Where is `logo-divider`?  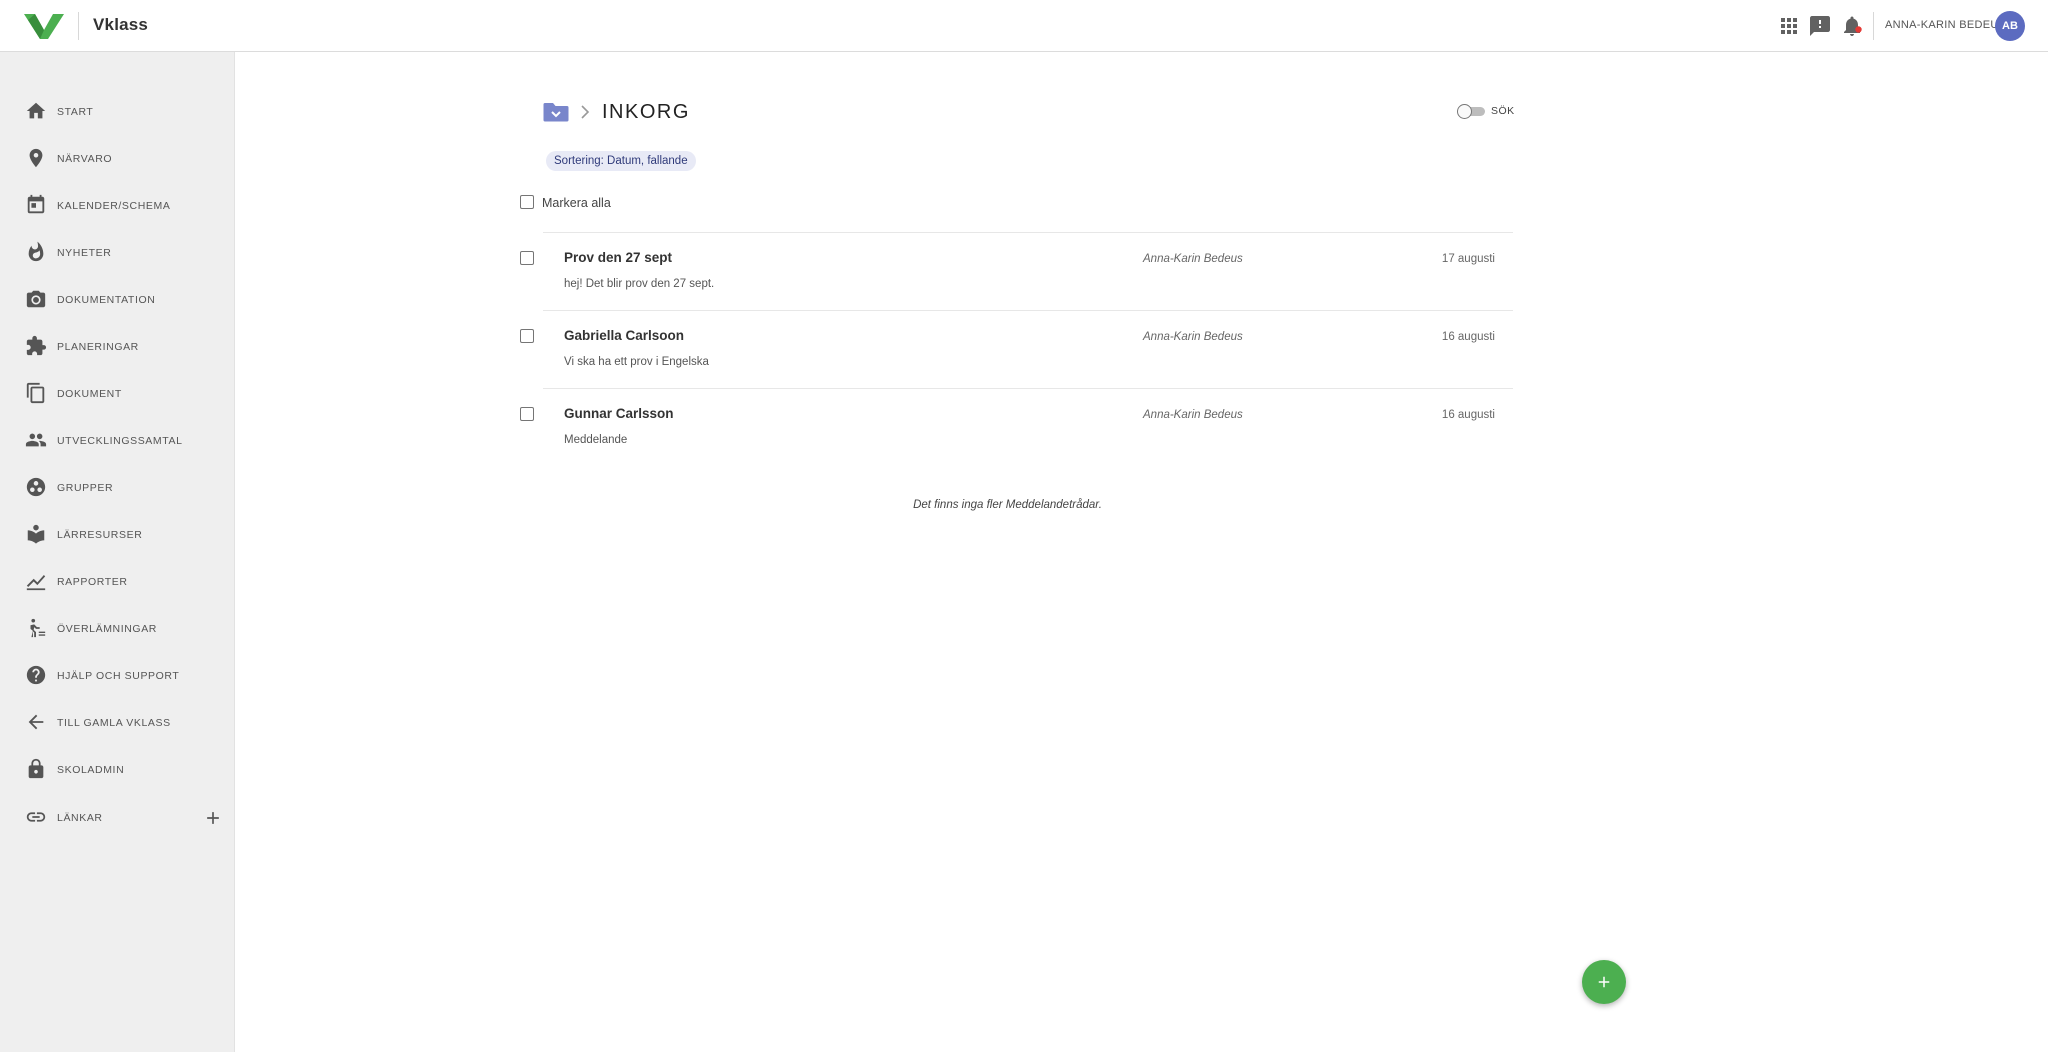
logo-divider is located at coordinates (78, 26).